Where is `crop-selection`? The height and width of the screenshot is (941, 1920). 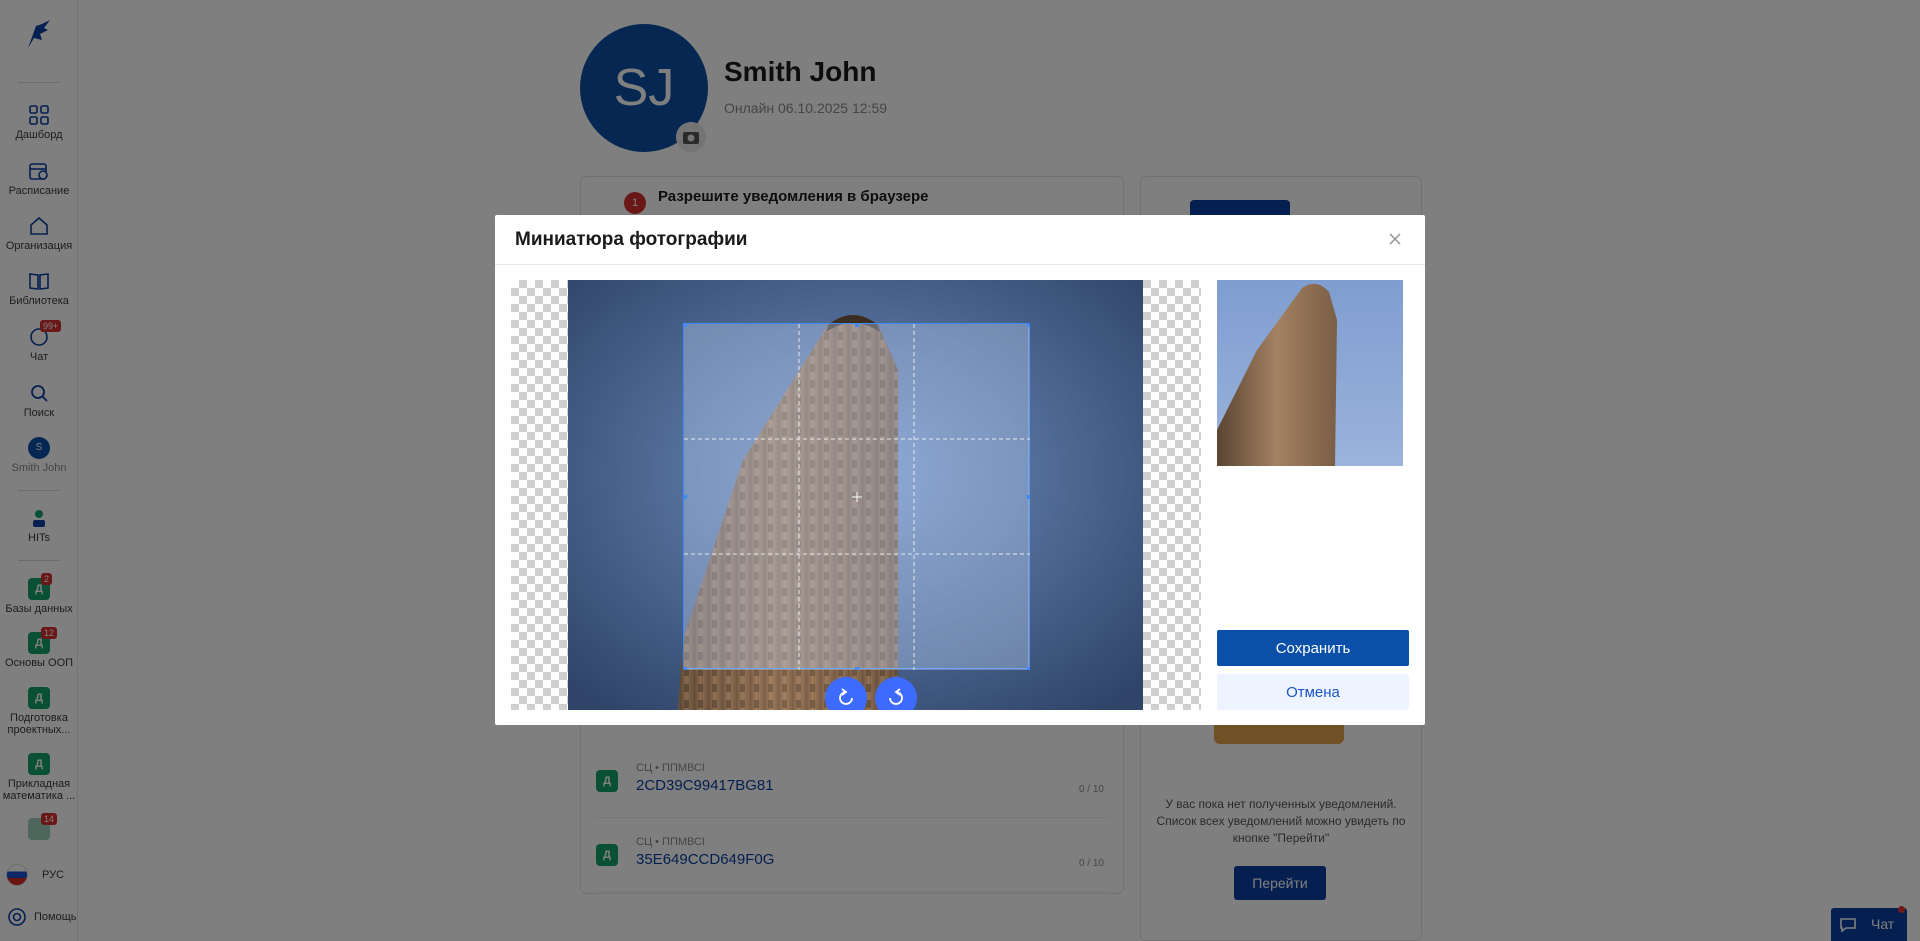
crop-selection is located at coordinates (856, 496).